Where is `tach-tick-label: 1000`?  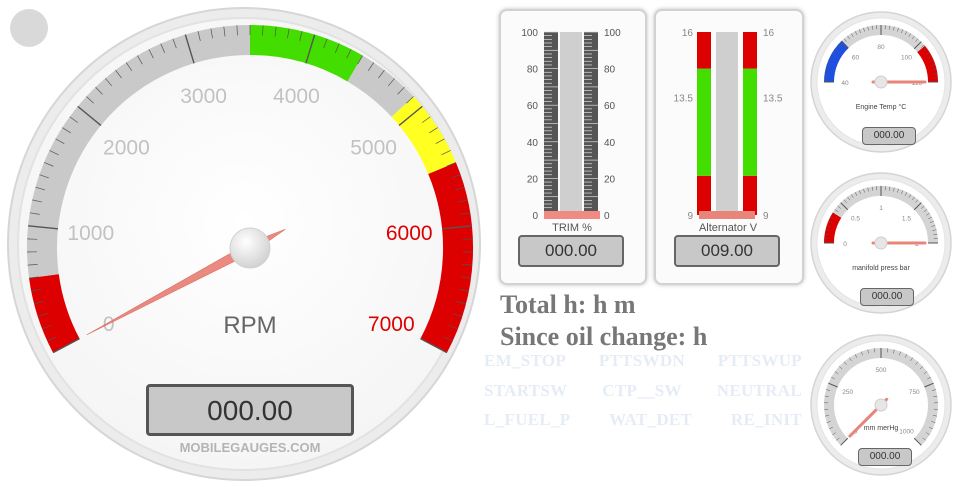 tach-tick-label: 1000 is located at coordinates (90, 233).